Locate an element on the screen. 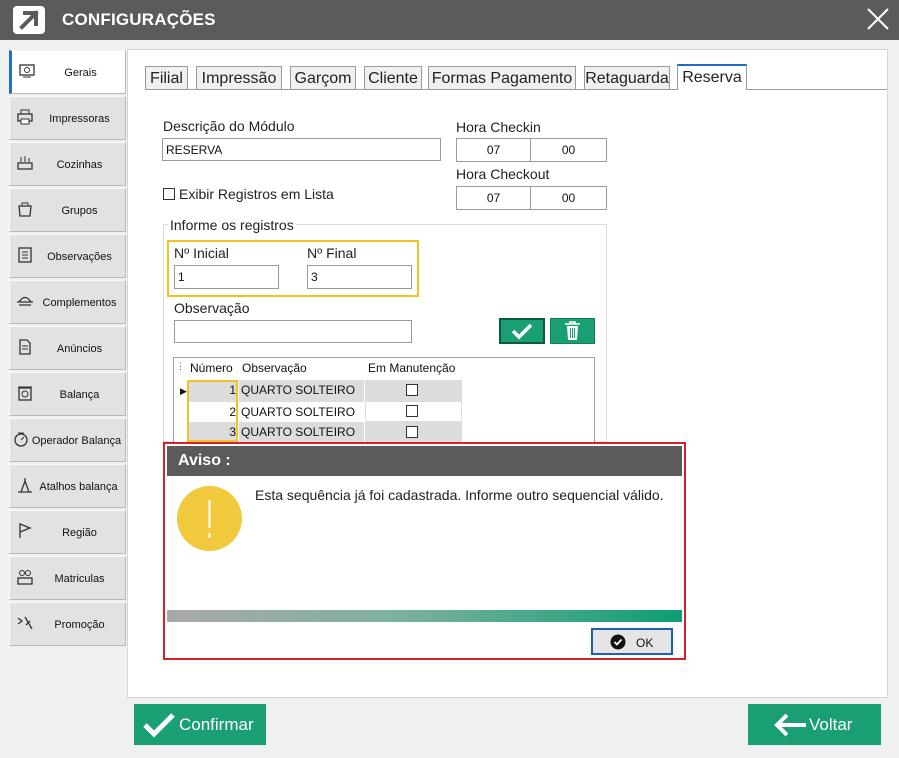 The width and height of the screenshot is (899, 758). registration-icon is located at coordinates (26, 578).